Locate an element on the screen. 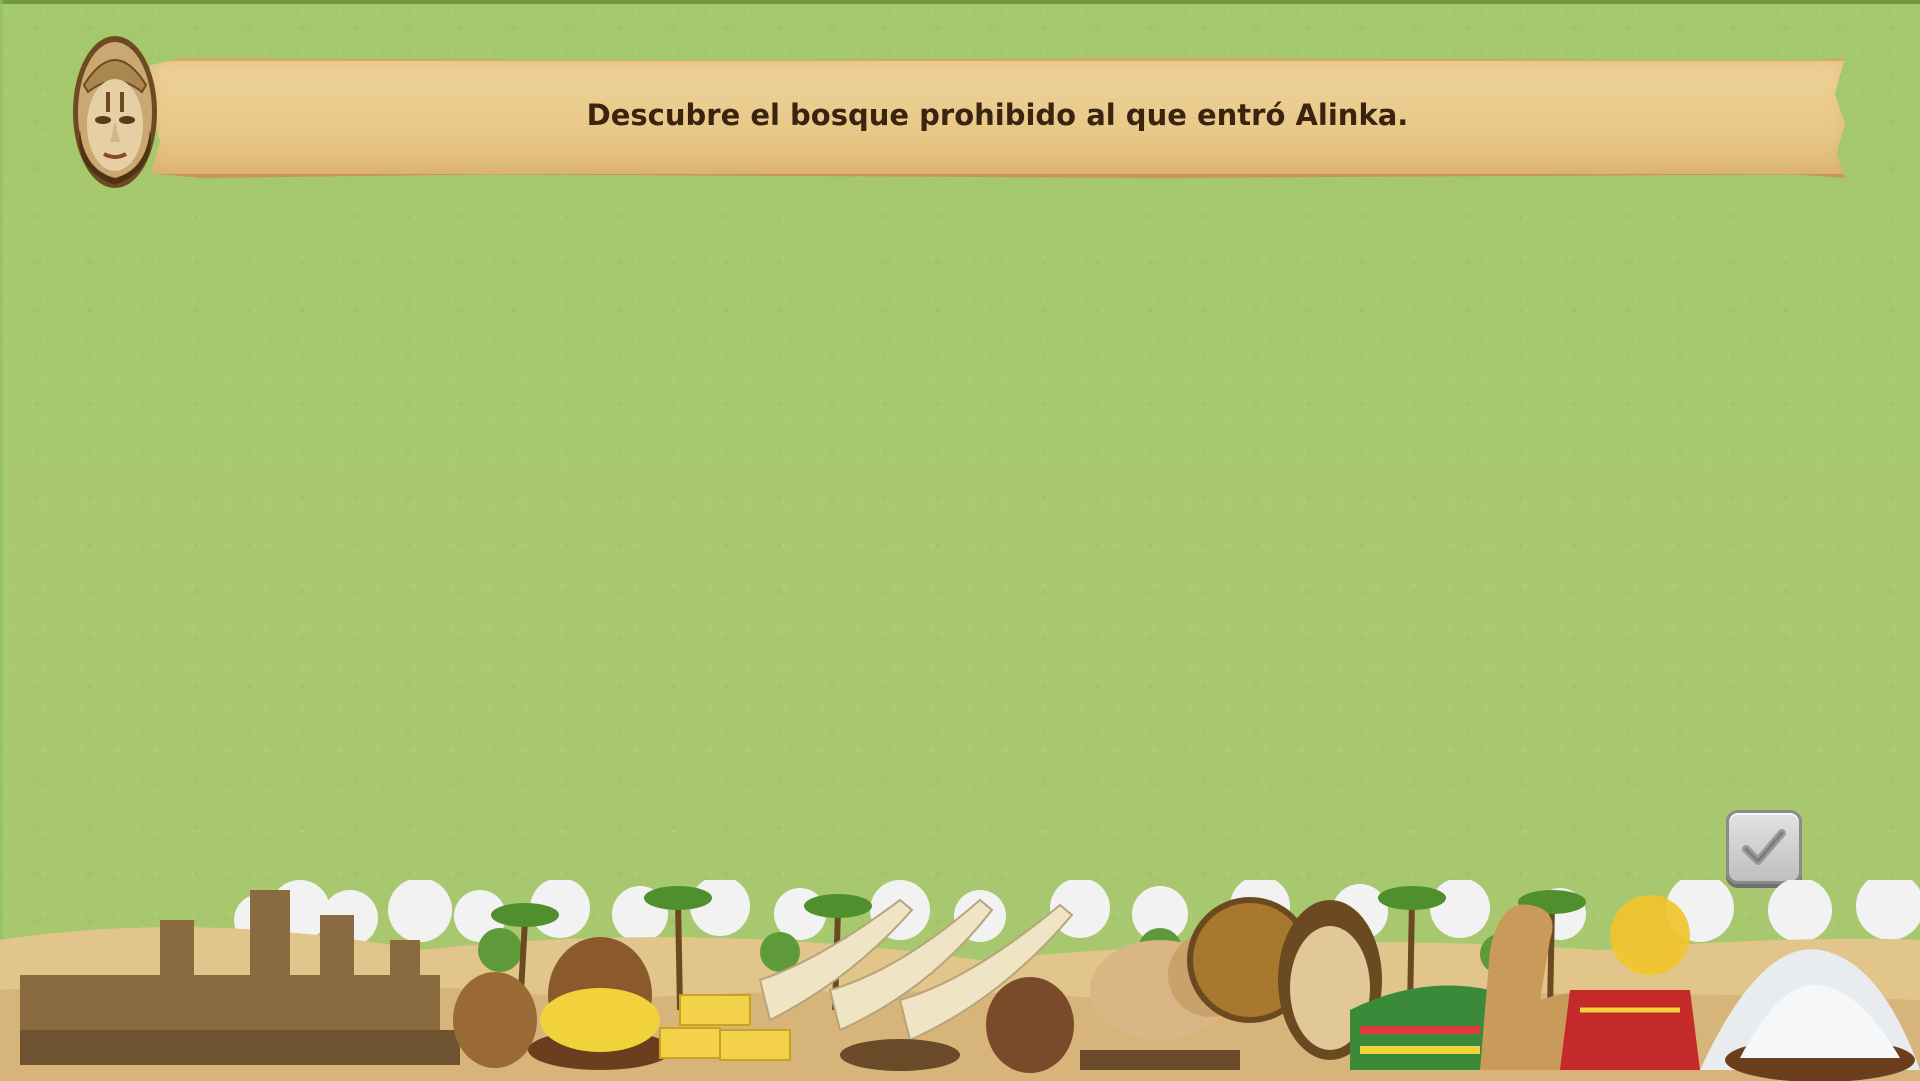 This screenshot has width=1920, height=1081. confirm-button is located at coordinates (1764, 847).